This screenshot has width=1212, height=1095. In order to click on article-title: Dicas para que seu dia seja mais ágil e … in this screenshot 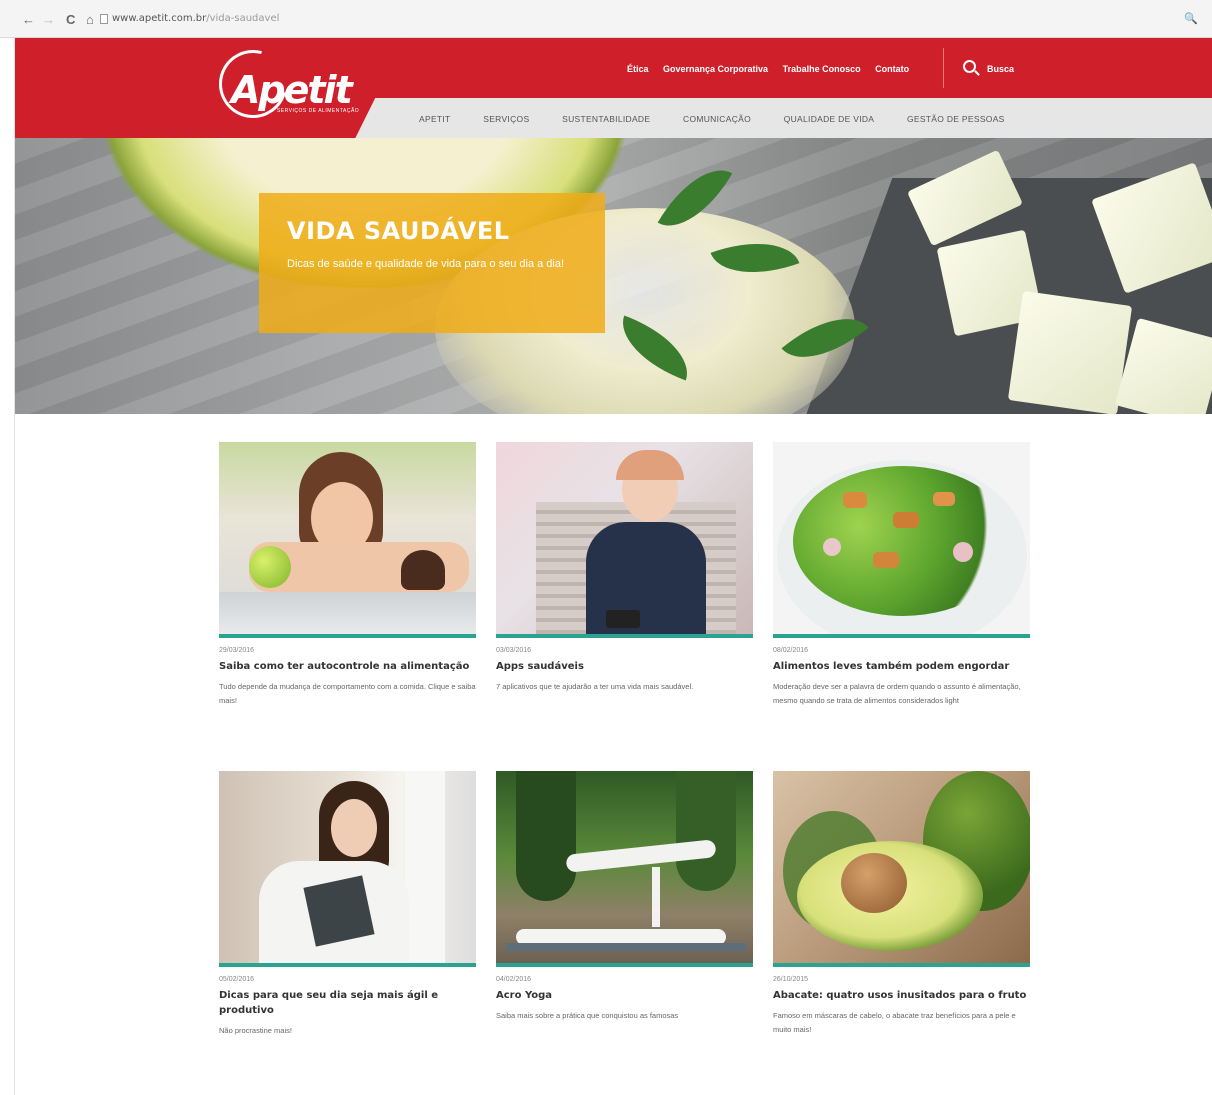, I will do `click(347, 1003)`.